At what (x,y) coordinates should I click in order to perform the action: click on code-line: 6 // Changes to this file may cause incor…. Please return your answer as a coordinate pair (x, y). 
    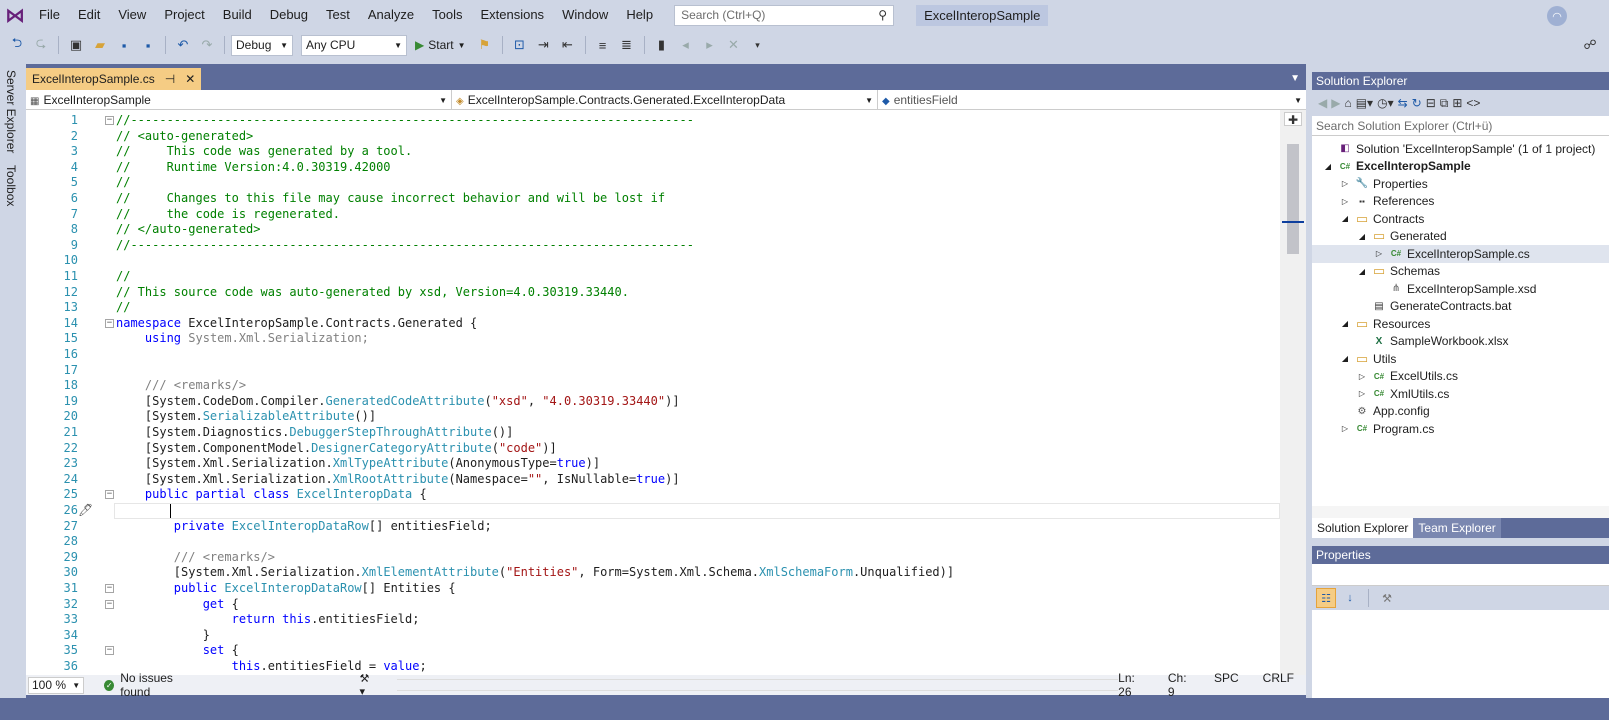
    Looking at the image, I should click on (653, 199).